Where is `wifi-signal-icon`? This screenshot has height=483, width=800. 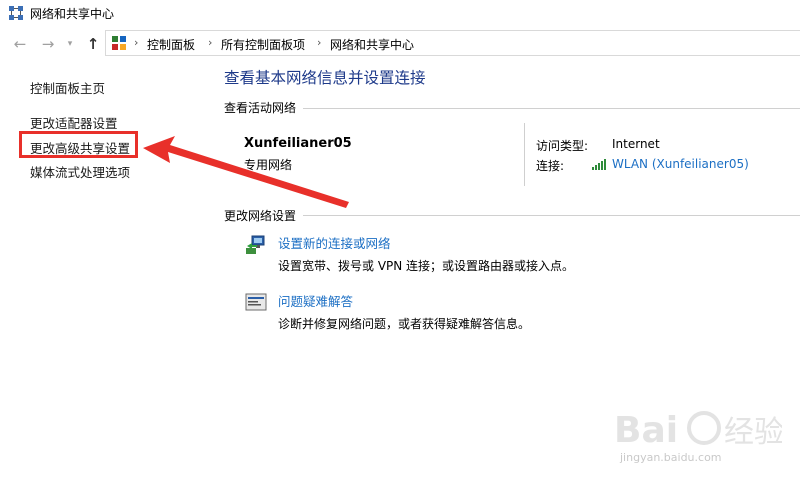 wifi-signal-icon is located at coordinates (599, 164).